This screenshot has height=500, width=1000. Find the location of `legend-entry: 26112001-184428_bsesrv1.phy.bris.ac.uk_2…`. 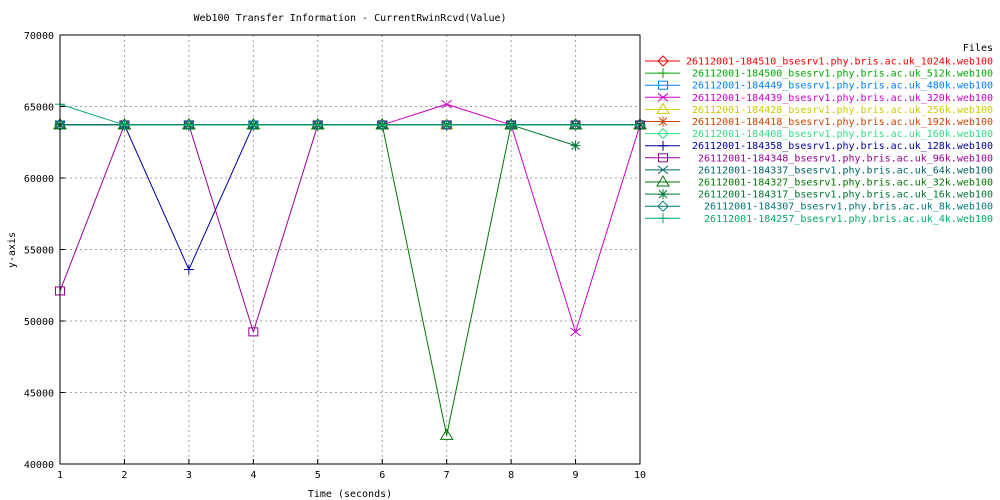

legend-entry: 26112001-184428_bsesrv1.phy.bris.ac.uk_2… is located at coordinates (819, 109).